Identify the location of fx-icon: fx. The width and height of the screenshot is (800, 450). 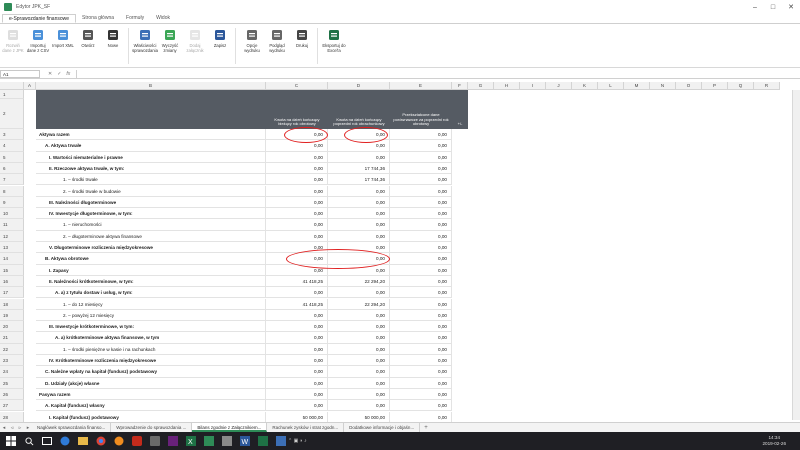
(68, 74).